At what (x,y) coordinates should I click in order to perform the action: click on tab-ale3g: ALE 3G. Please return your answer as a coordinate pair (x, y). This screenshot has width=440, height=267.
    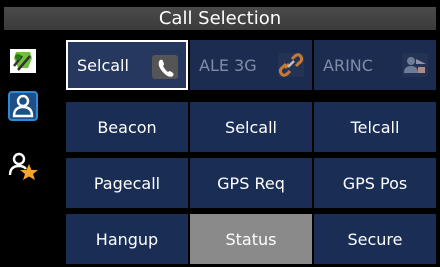
    Looking at the image, I should click on (251, 65).